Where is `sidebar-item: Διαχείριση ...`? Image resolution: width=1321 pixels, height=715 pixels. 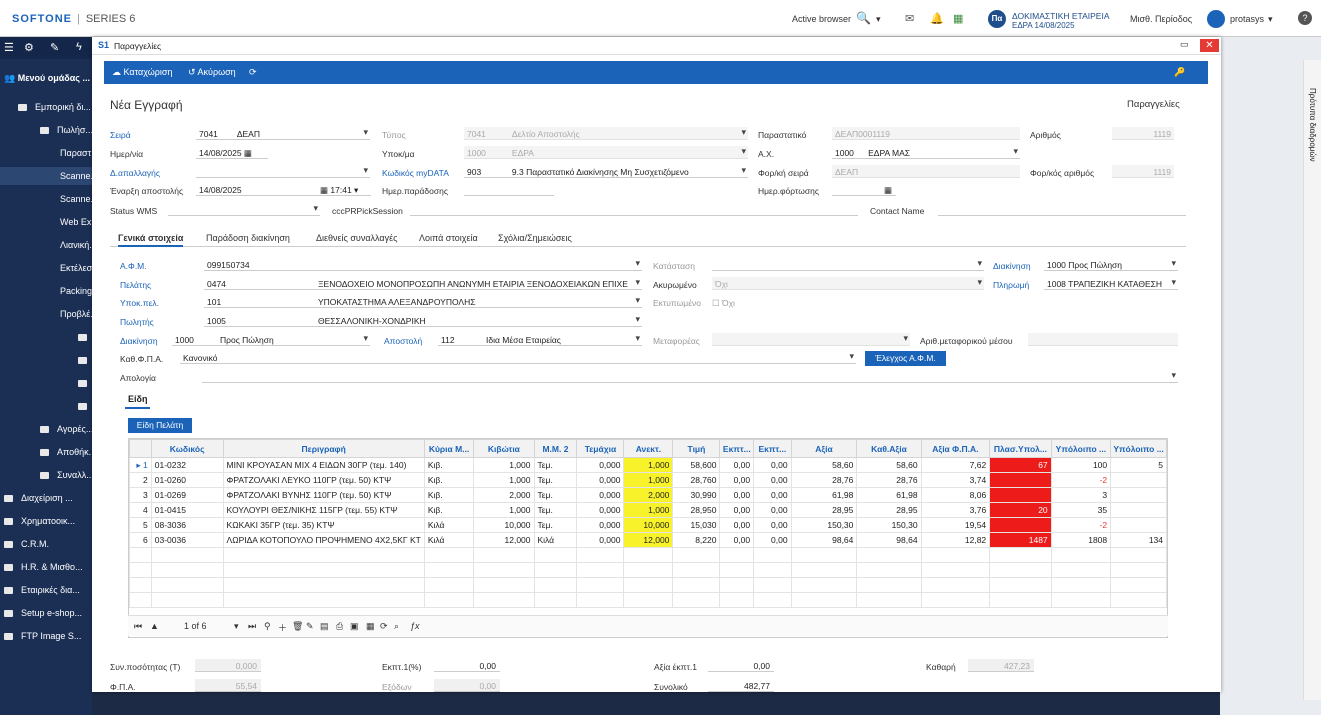
sidebar-item: Διαχείριση ... is located at coordinates (46, 498).